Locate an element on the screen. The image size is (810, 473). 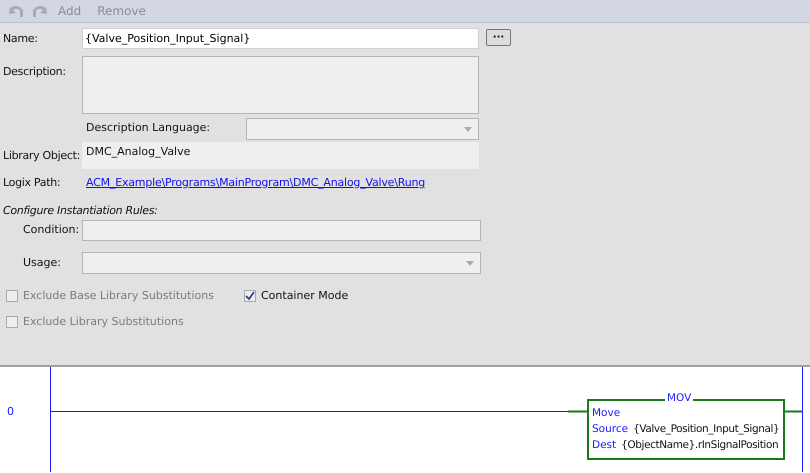
field-label: Description Language: is located at coordinates (148, 127).